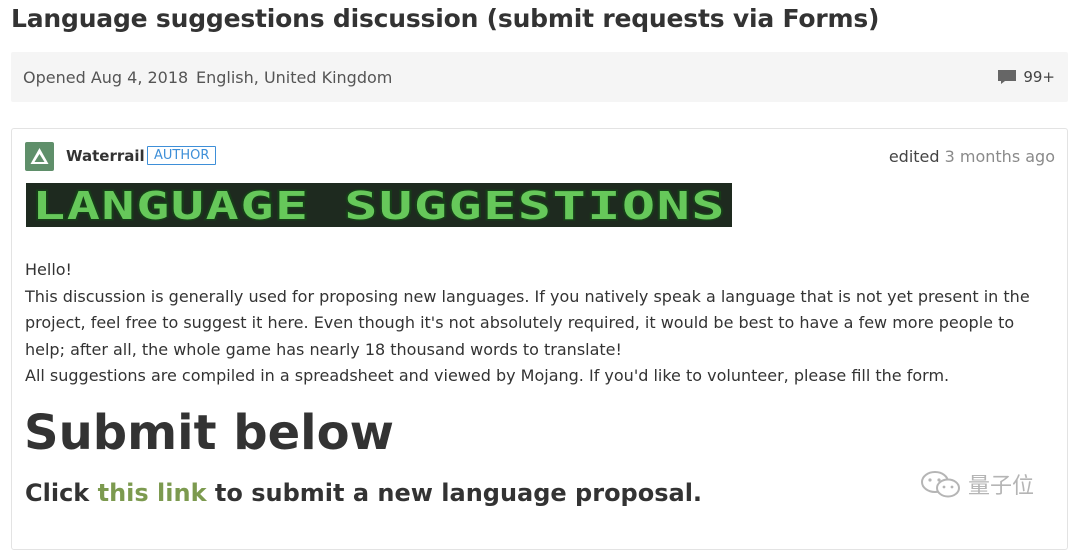  I want to click on watermark: 量子位, so click(977, 484).